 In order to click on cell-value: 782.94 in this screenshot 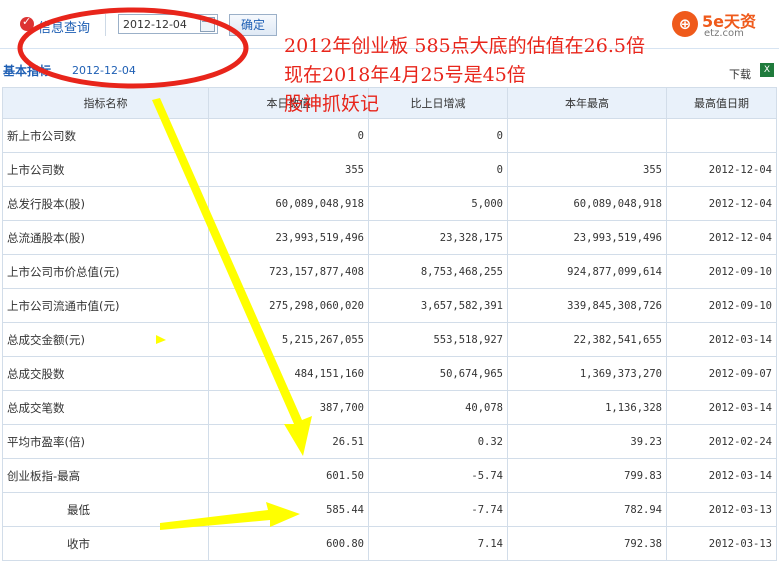, I will do `click(587, 509)`.